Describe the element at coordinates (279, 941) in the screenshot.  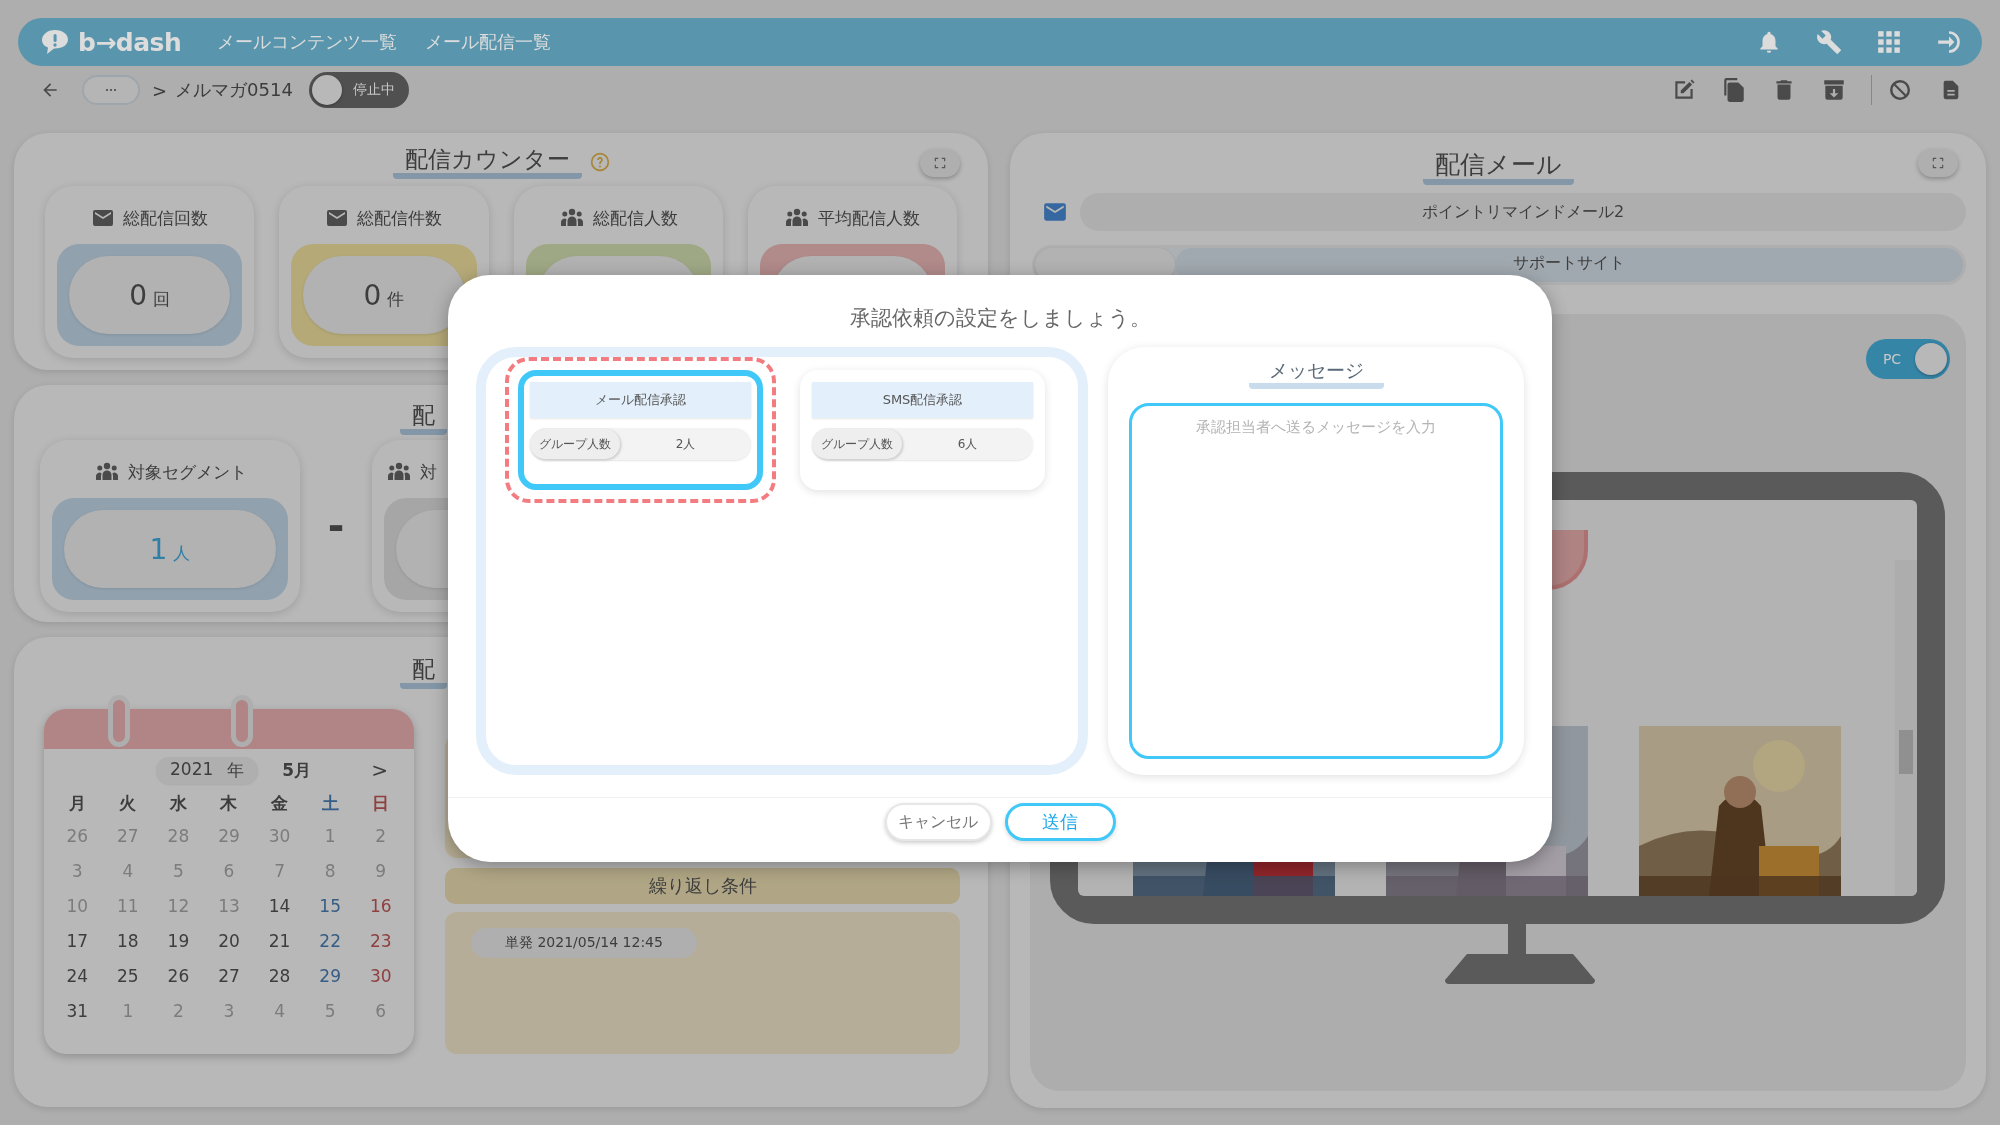
I see `calendar-day: 21` at that location.